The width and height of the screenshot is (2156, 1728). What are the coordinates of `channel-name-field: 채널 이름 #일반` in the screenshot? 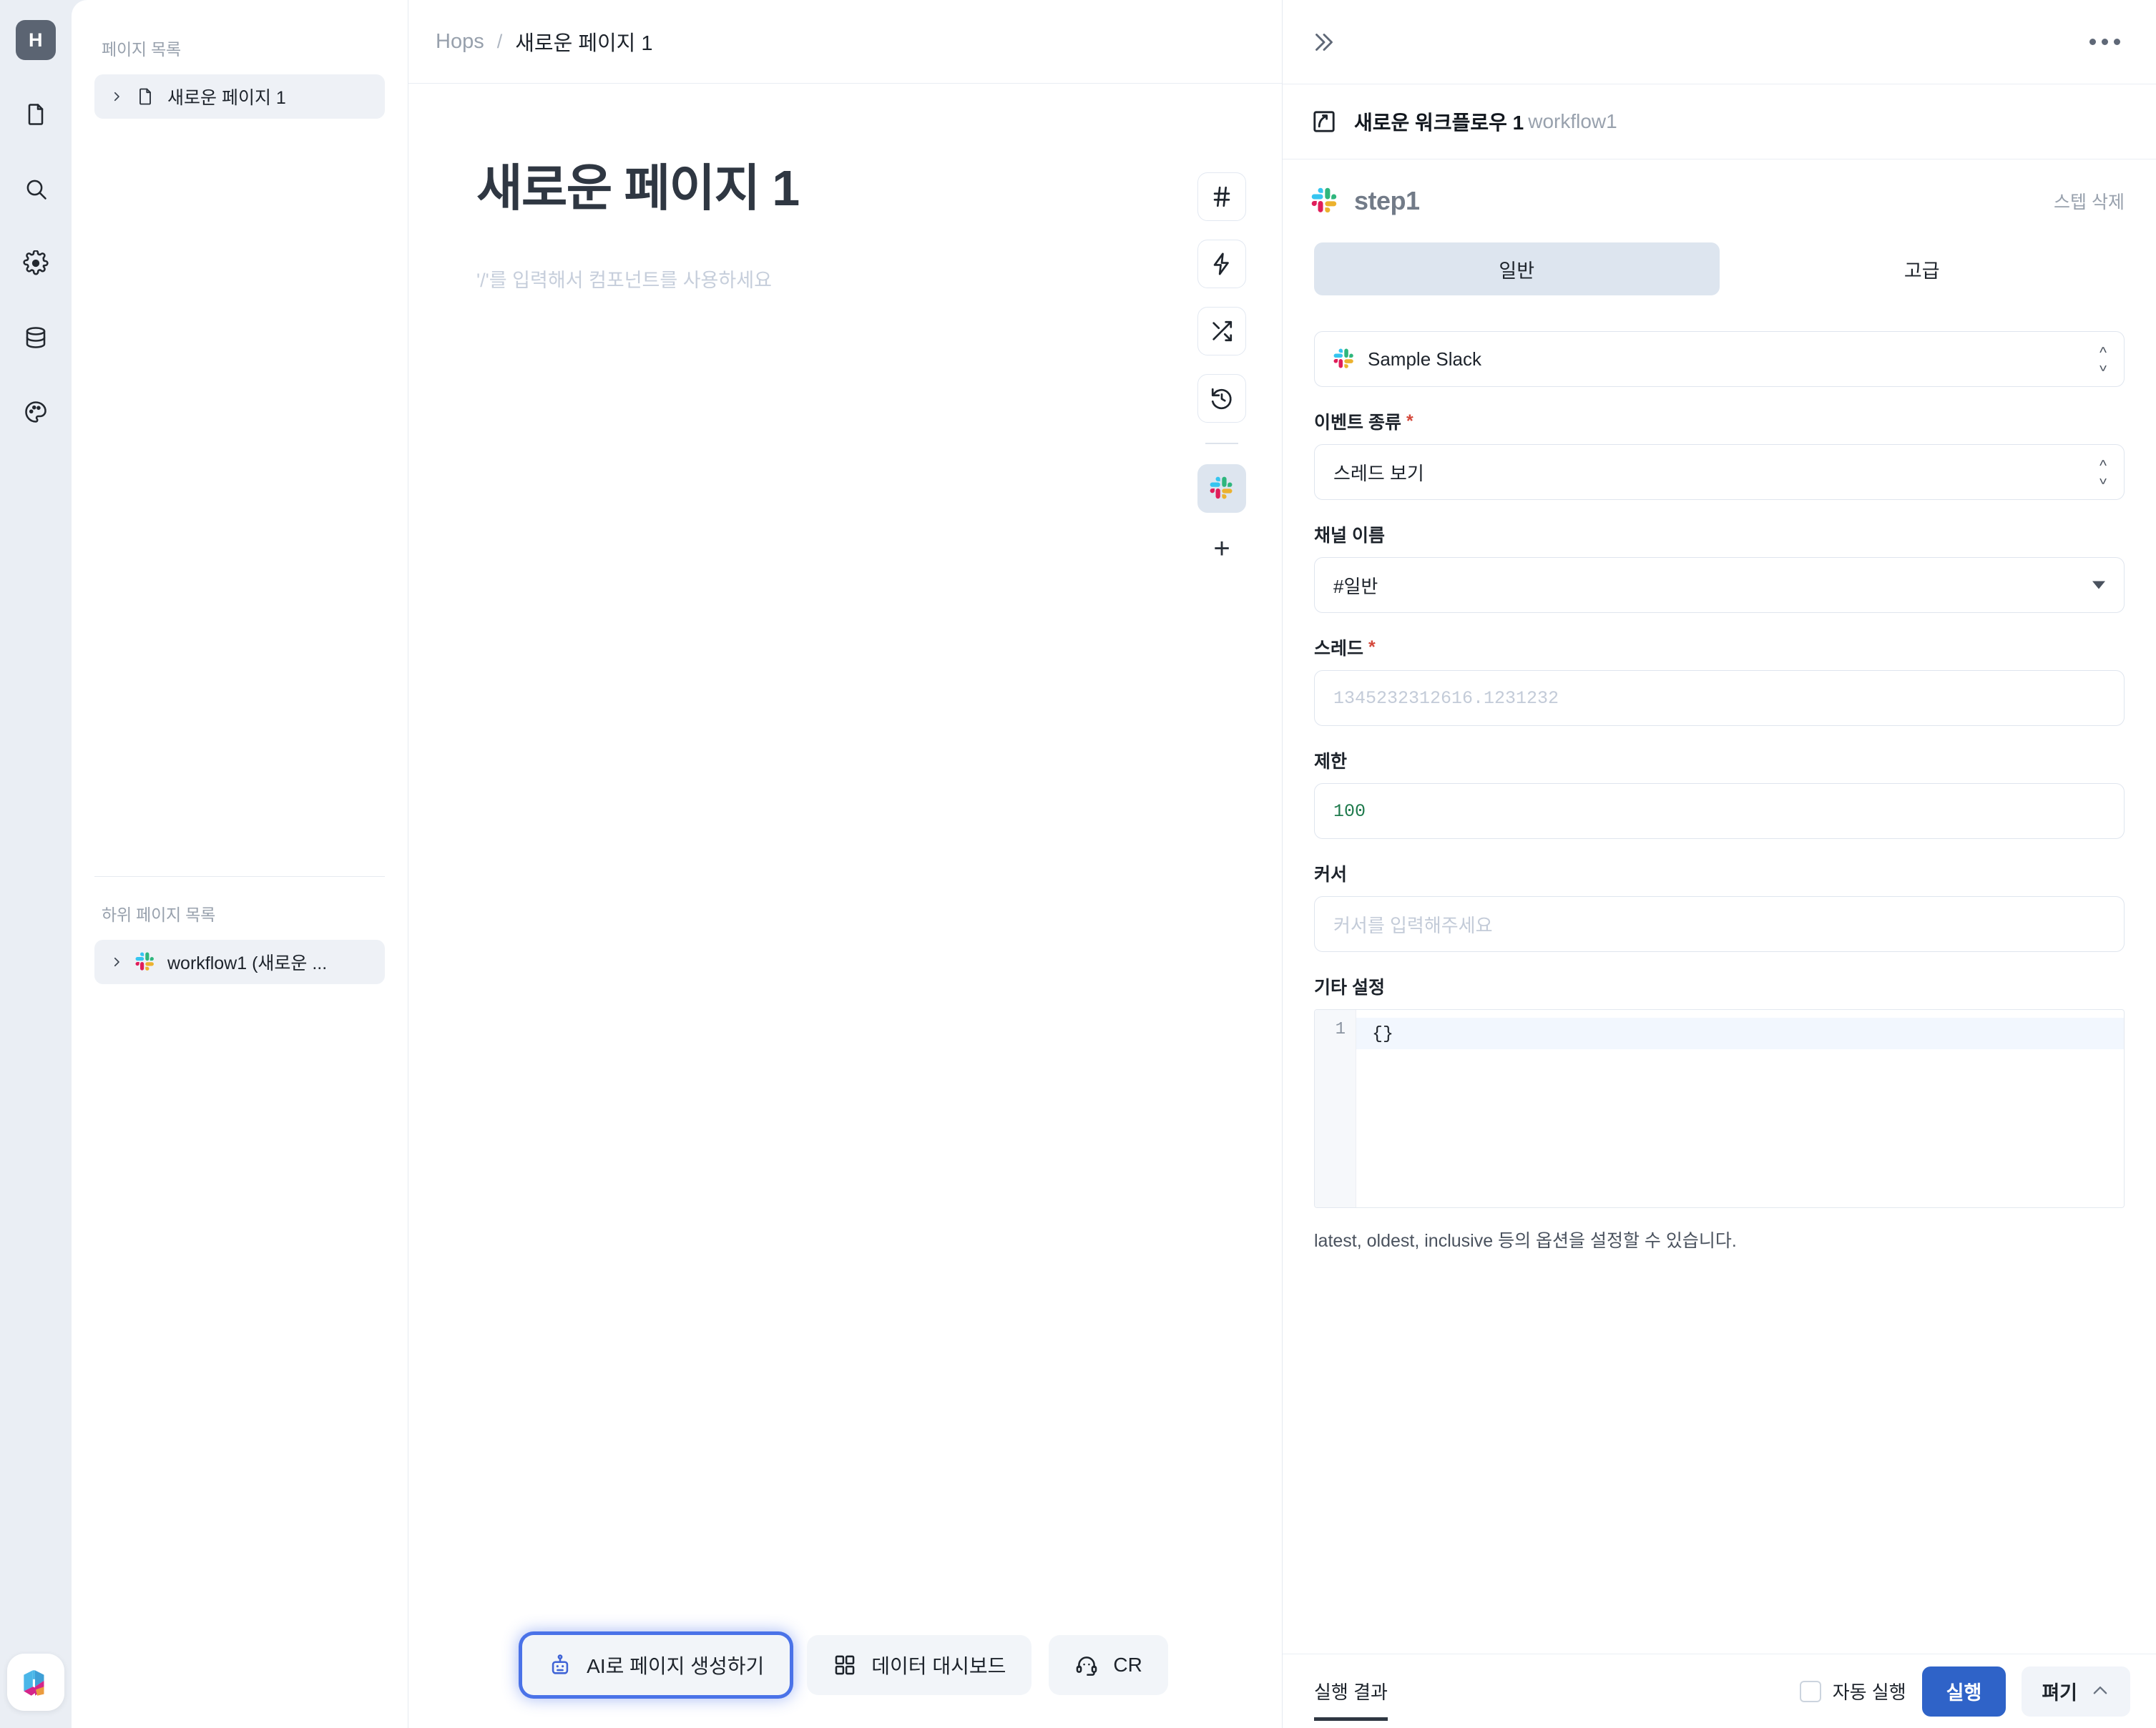 It's located at (1719, 567).